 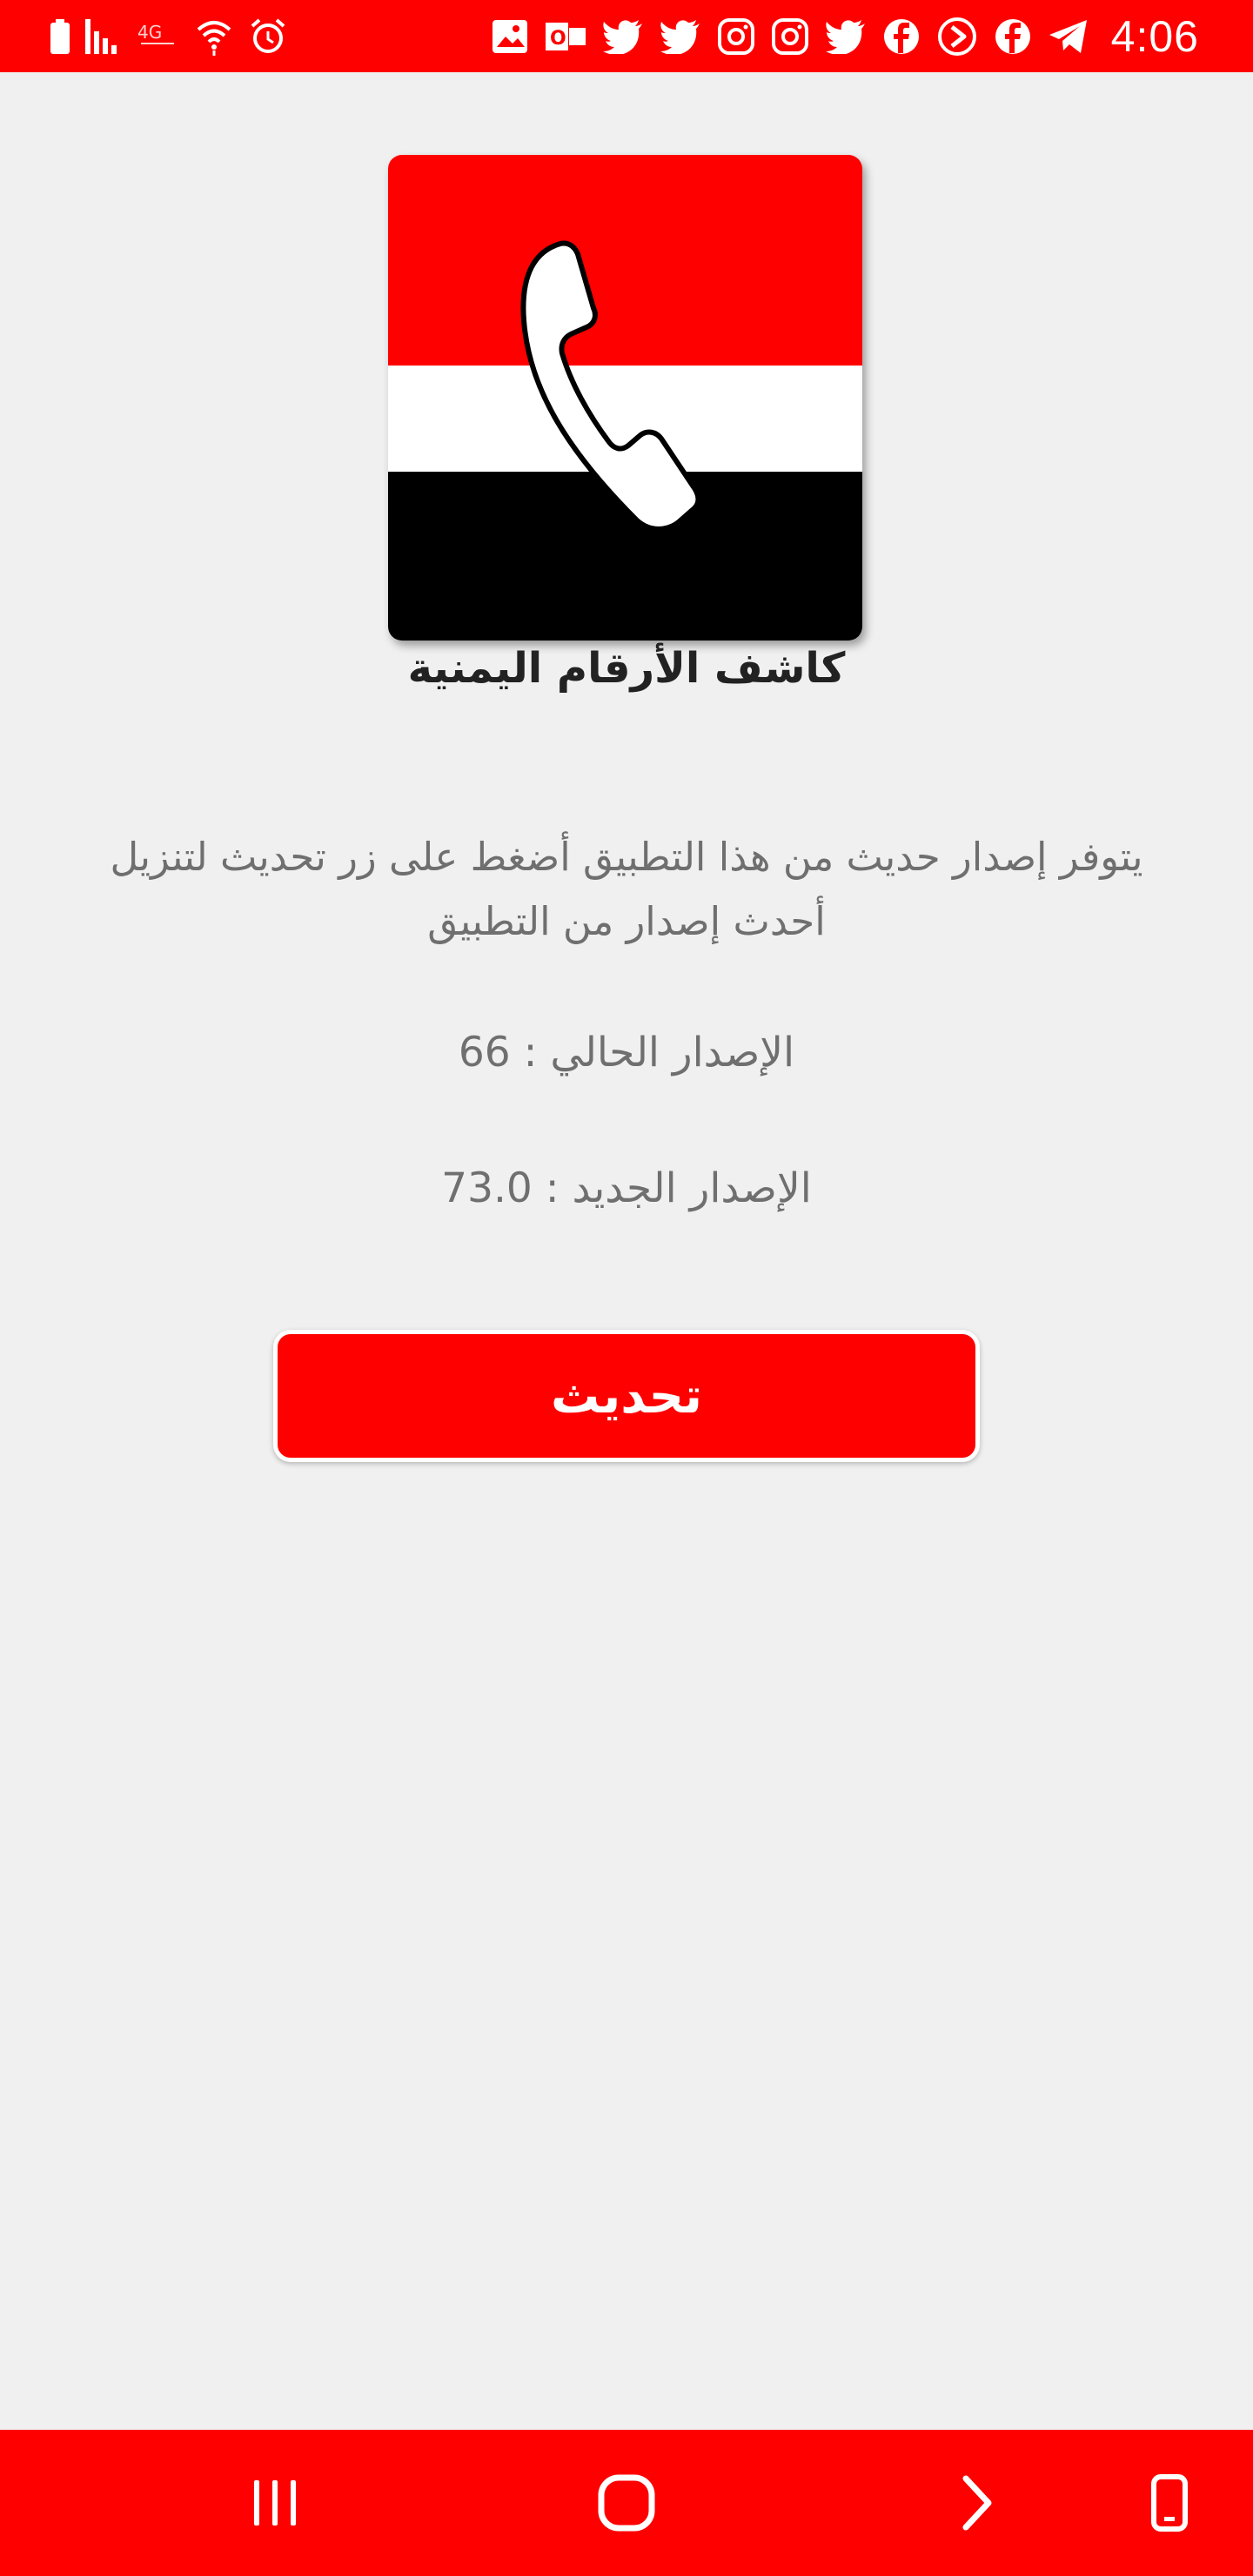 I want to click on network-type-icon: 4G, so click(x=157, y=37).